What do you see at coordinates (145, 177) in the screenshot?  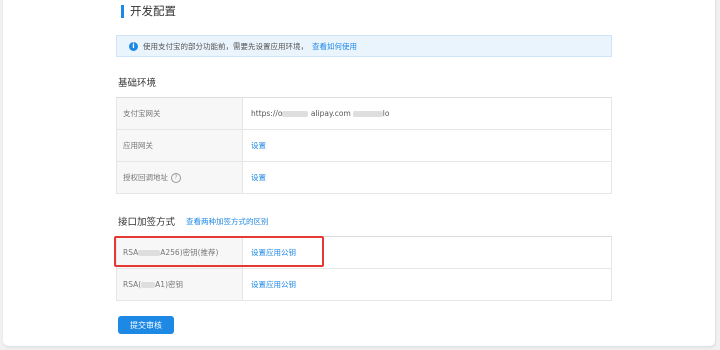 I see `auth-callback-label: 授权回调地址` at bounding box center [145, 177].